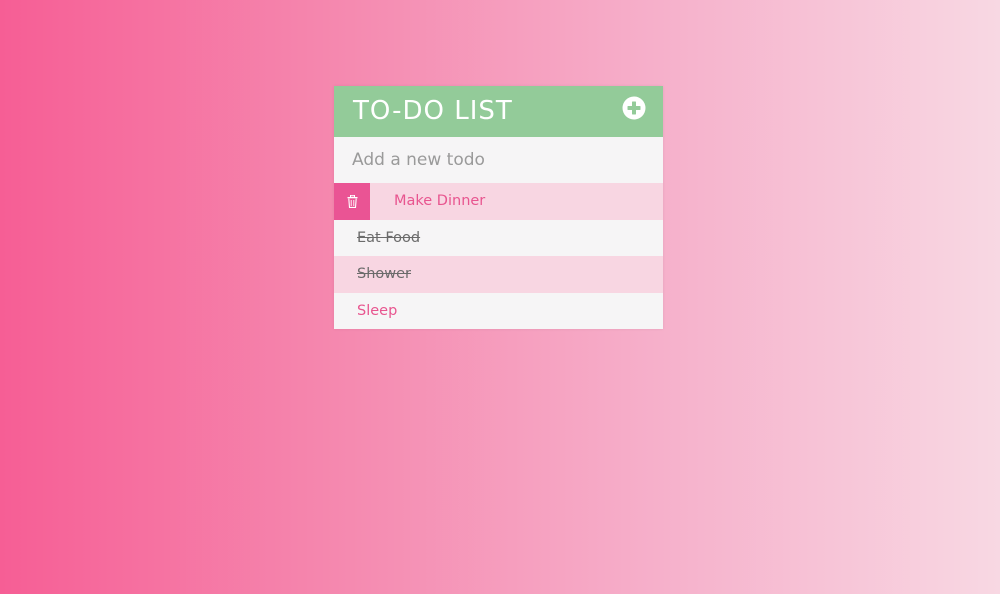 This screenshot has height=594, width=1000. I want to click on todo-item: Make Dinner, so click(498, 201).